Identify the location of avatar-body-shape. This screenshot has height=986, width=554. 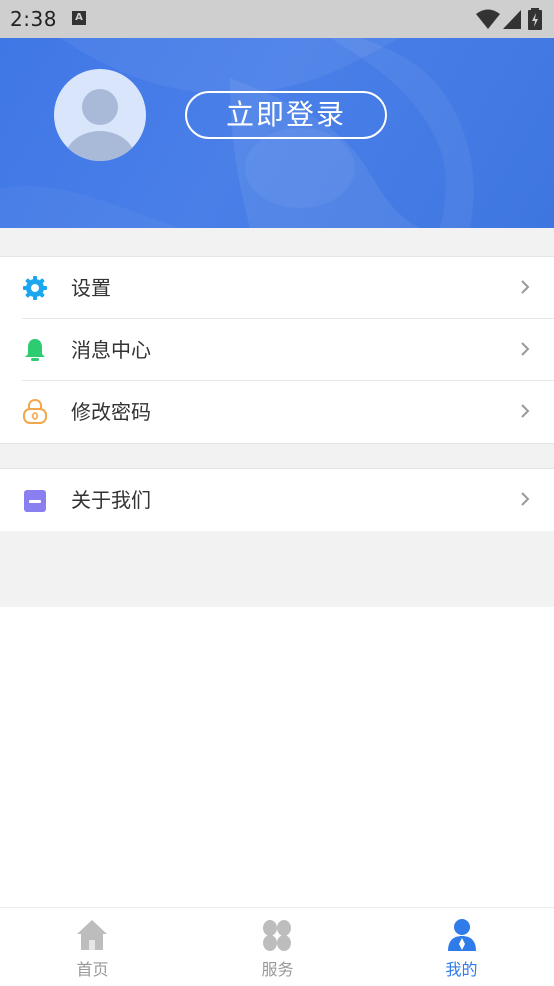
(100, 146).